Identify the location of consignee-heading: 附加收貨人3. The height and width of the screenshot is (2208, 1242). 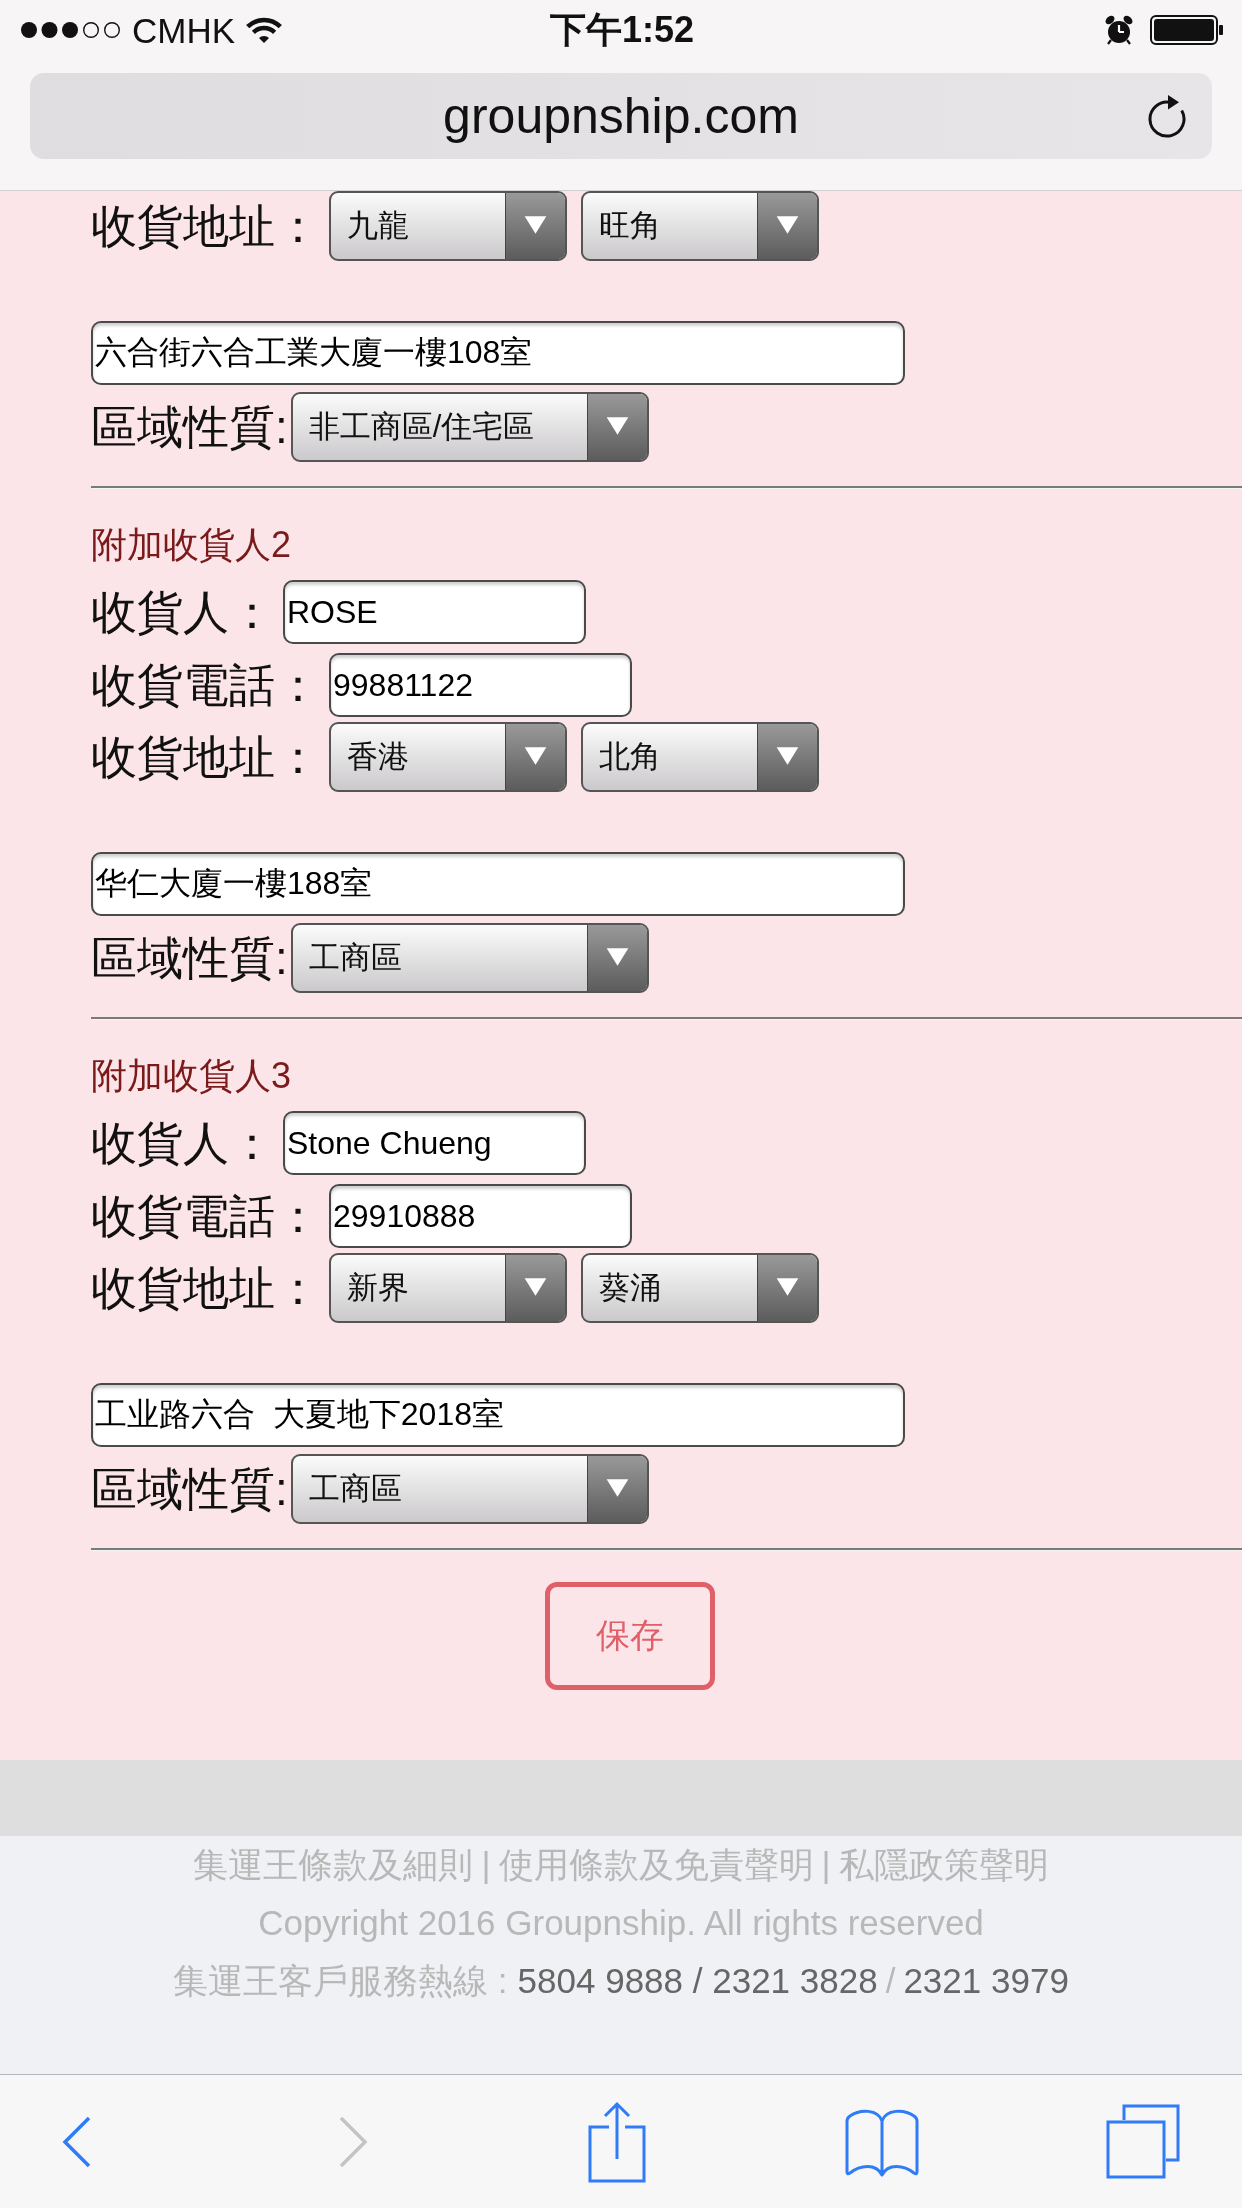
(191, 1075).